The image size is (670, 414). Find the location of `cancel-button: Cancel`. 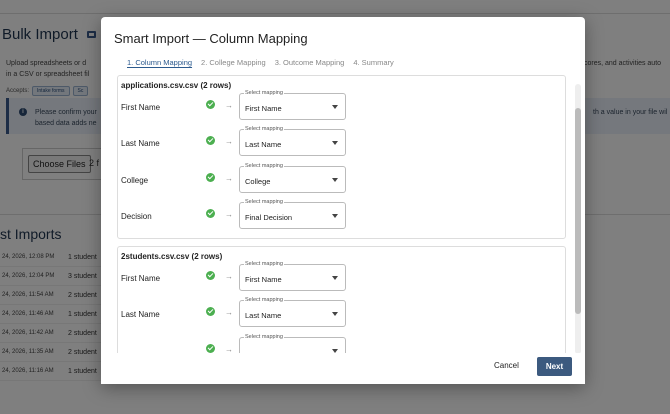

cancel-button: Cancel is located at coordinates (506, 365).